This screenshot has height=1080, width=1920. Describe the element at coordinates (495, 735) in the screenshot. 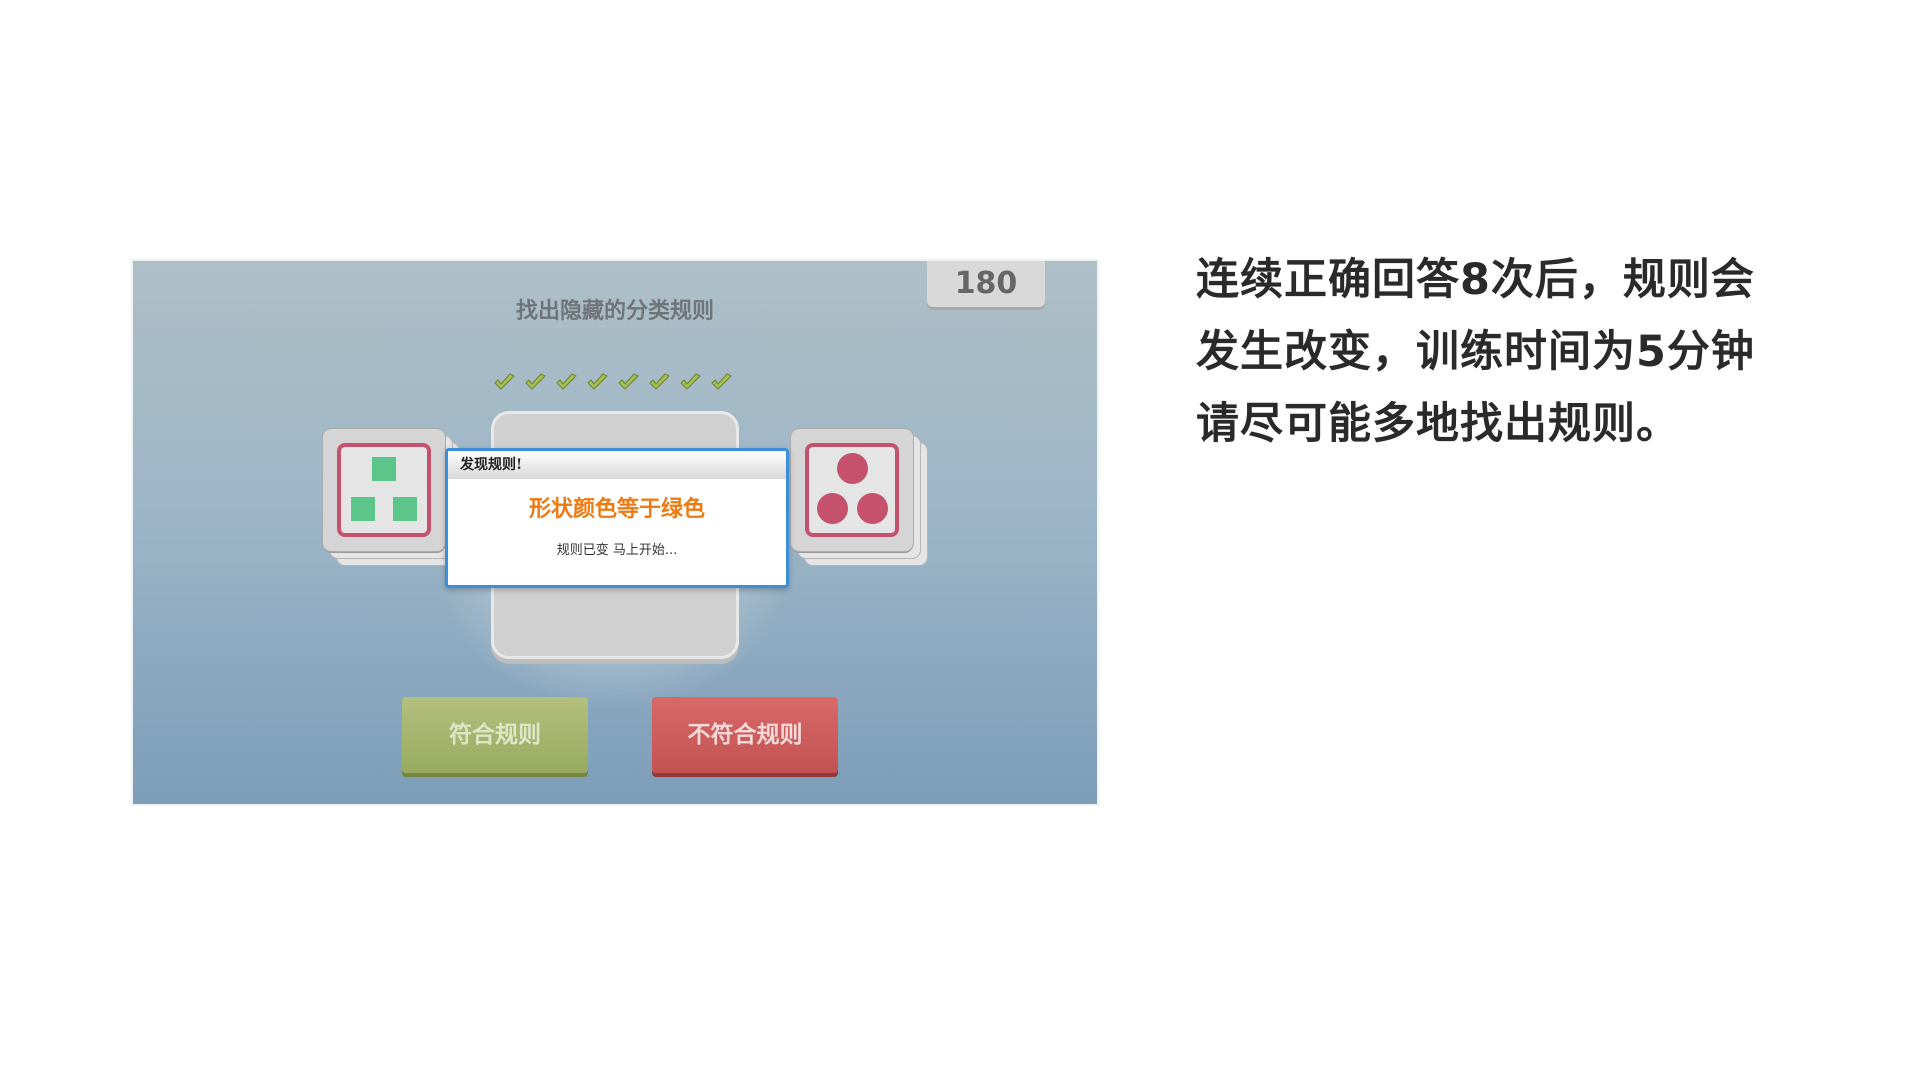

I see `match-rule-button: 符合规则` at that location.